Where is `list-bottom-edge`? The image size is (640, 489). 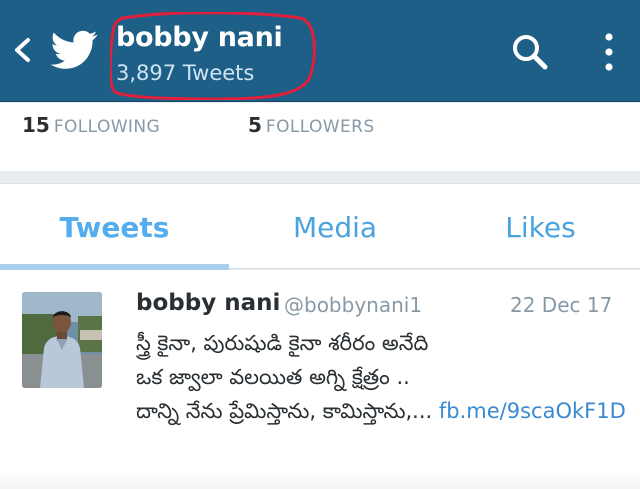 list-bottom-edge is located at coordinates (320, 479).